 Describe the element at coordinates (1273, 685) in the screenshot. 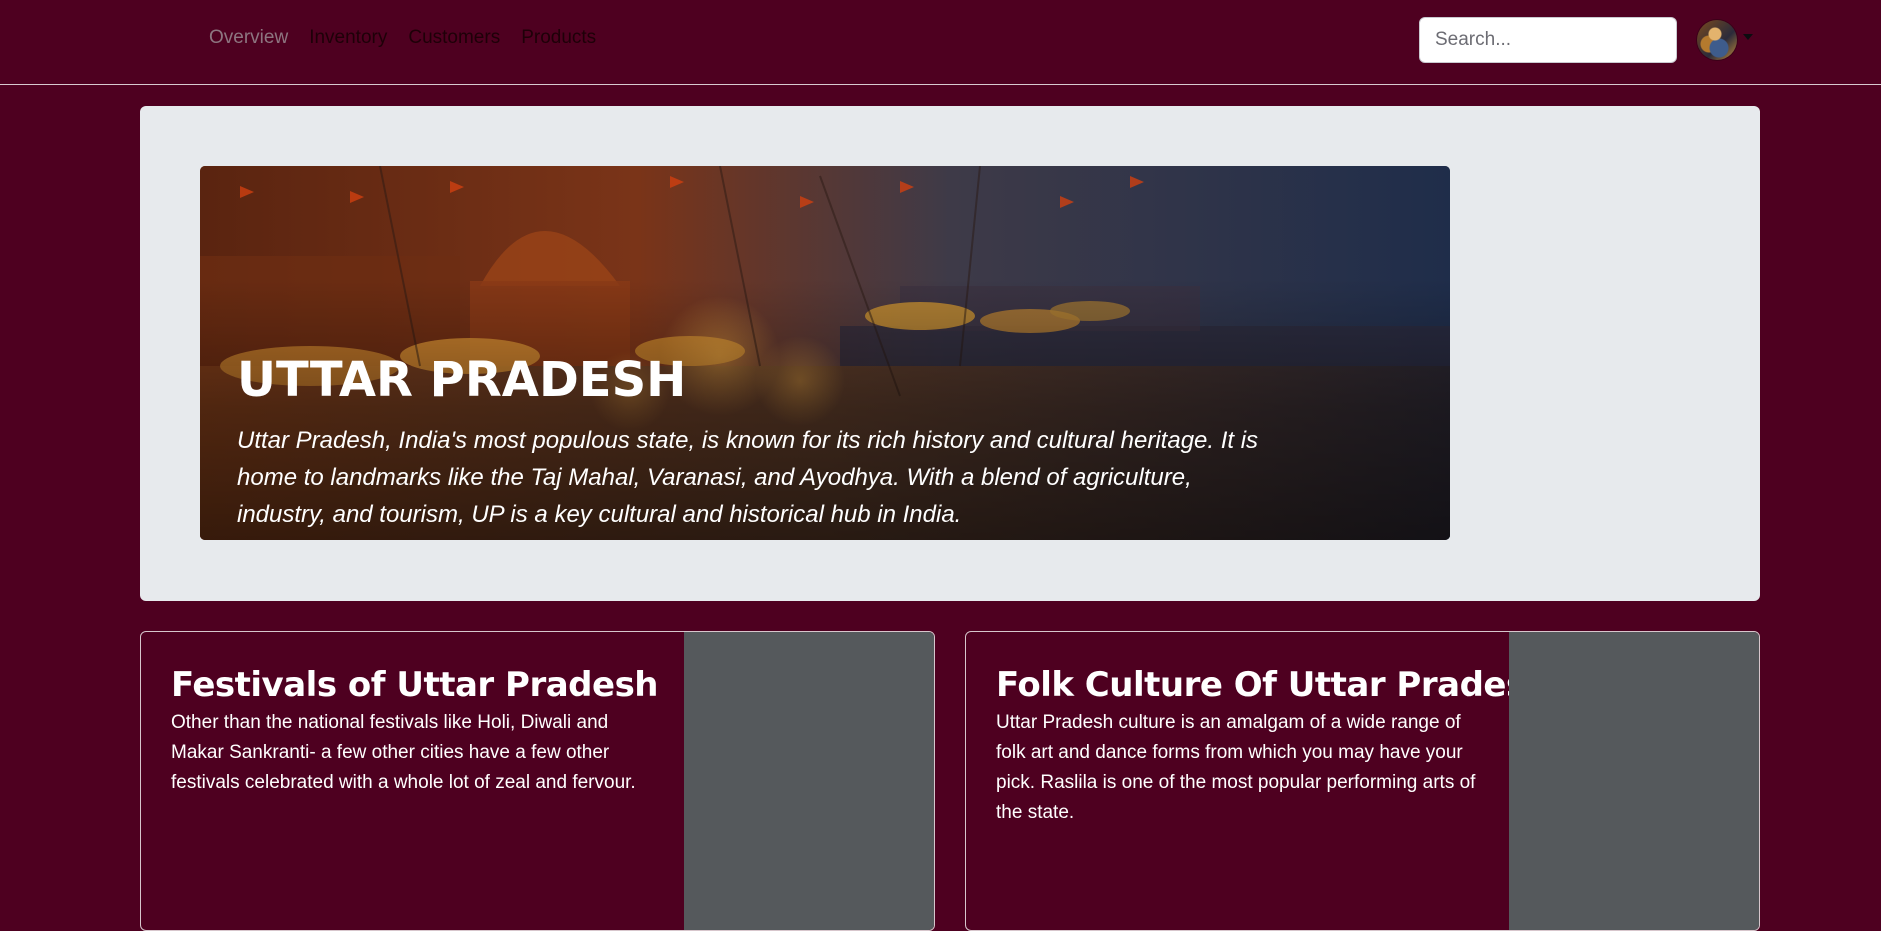

I see `card-title: Folk Culture Of Uttar Pradesh` at that location.